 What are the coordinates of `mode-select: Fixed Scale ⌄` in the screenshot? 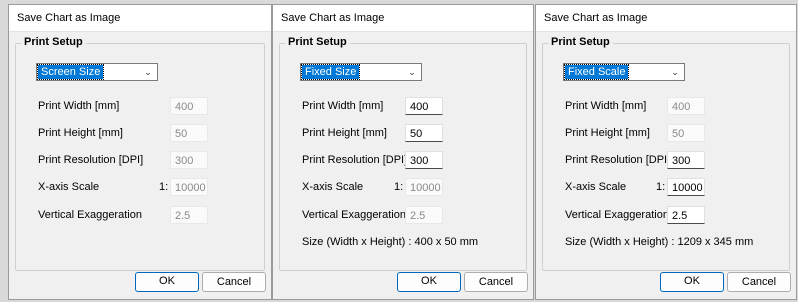 It's located at (624, 72).